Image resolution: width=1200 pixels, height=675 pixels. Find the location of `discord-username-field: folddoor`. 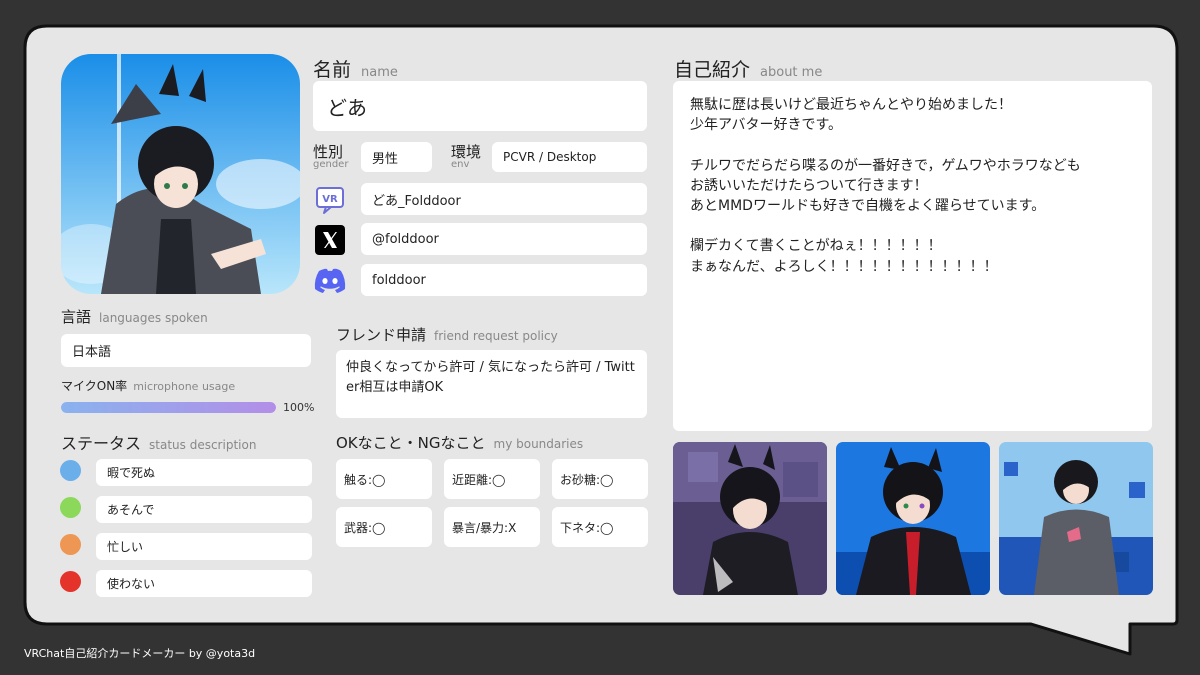

discord-username-field: folddoor is located at coordinates (504, 280).